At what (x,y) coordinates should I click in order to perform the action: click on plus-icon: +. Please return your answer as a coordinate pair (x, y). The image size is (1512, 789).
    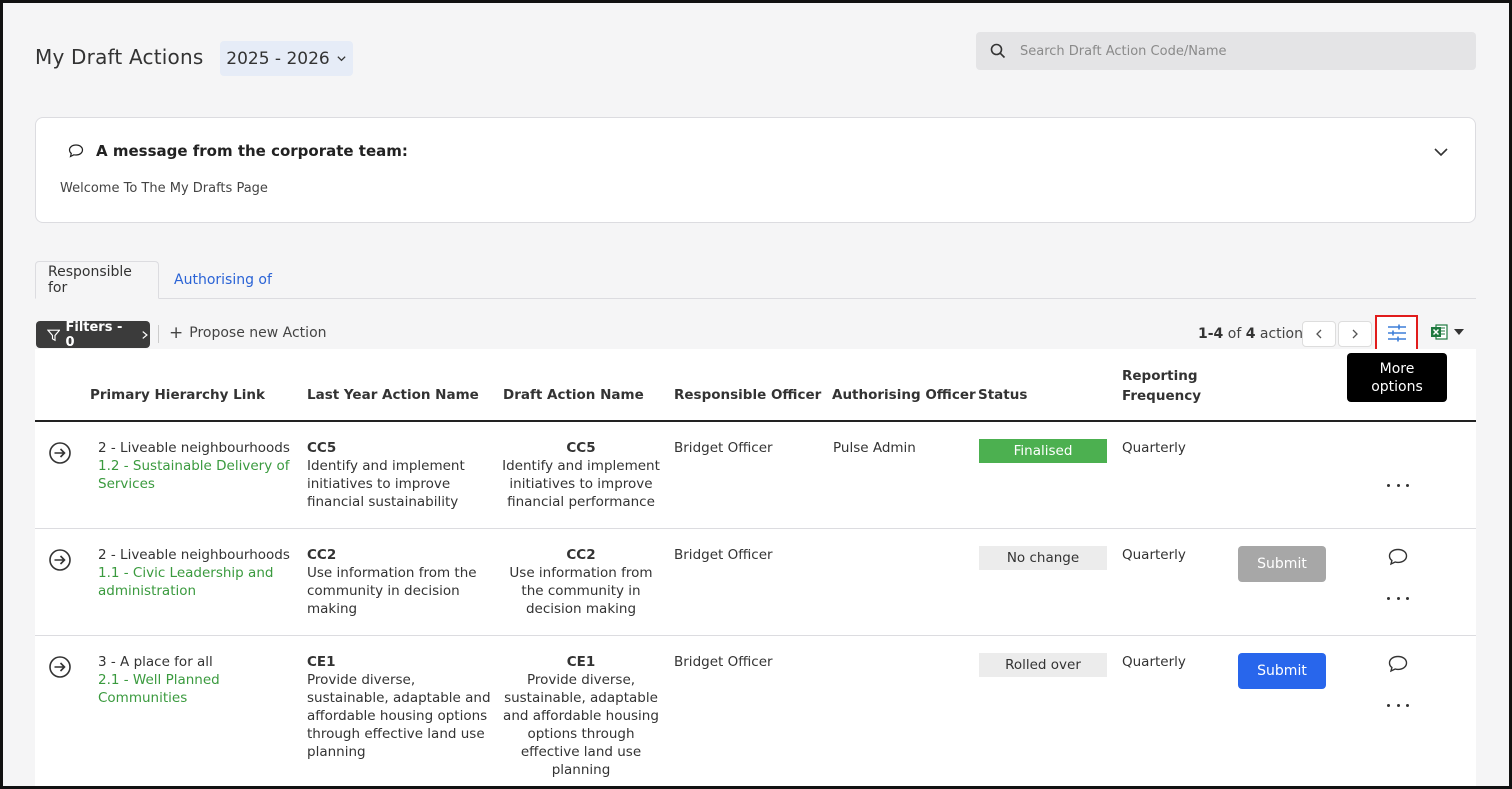
    Looking at the image, I should click on (176, 333).